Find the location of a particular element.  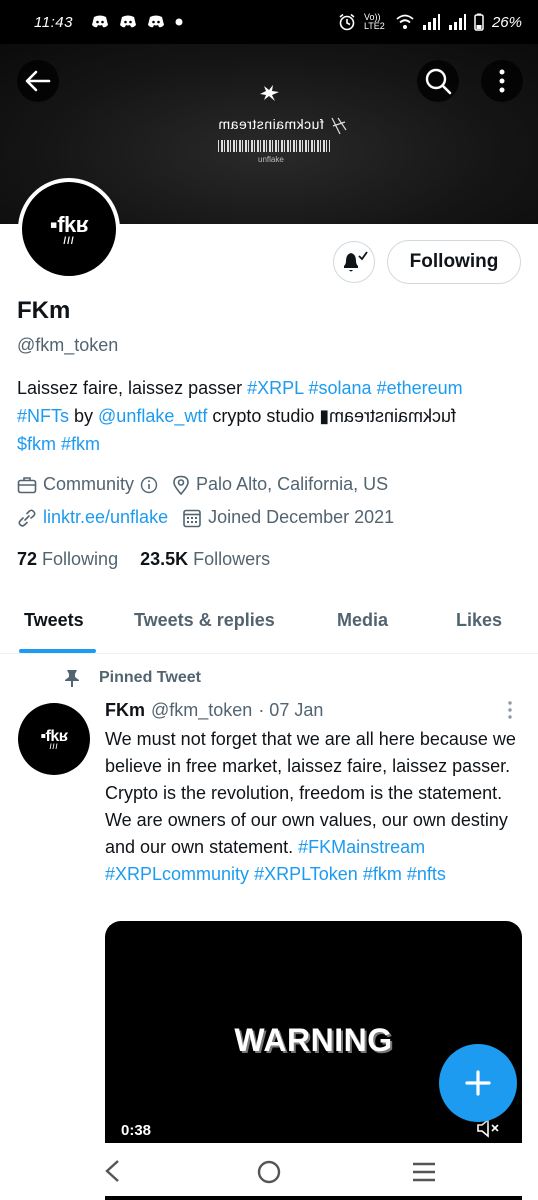

back-nav-icon is located at coordinates (112, 1171).